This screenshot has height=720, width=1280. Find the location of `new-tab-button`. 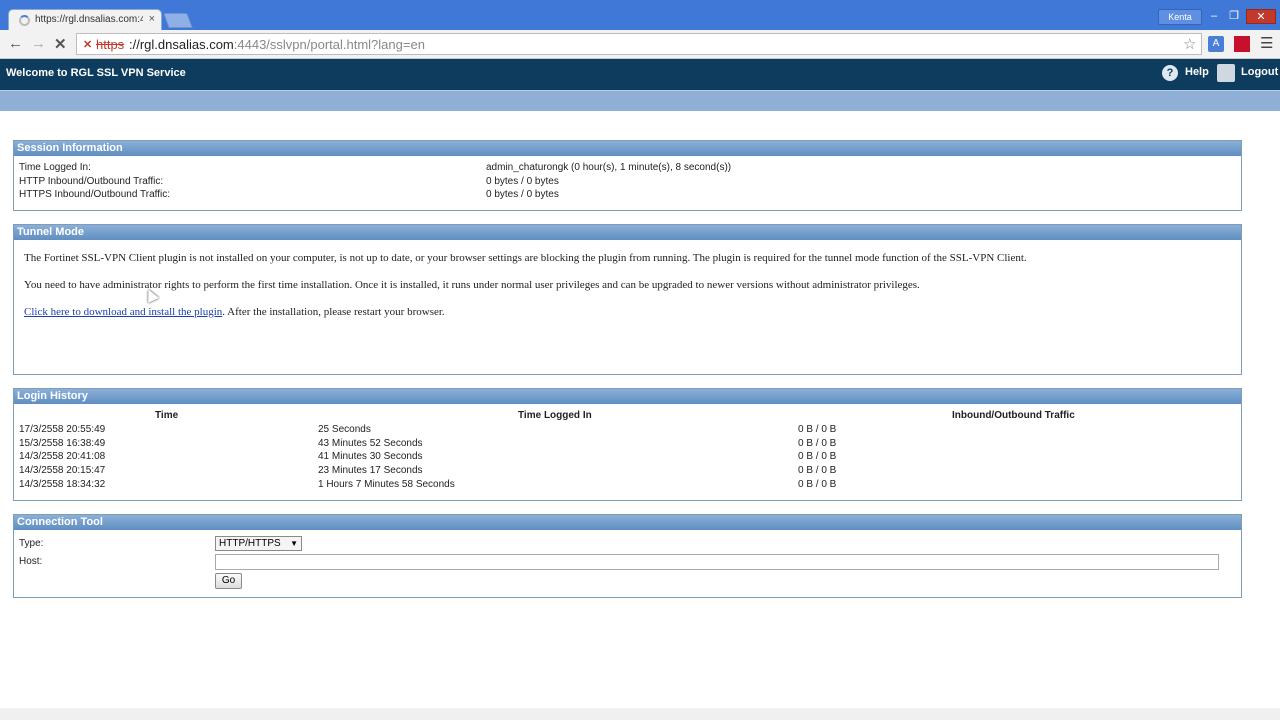

new-tab-button is located at coordinates (178, 20).